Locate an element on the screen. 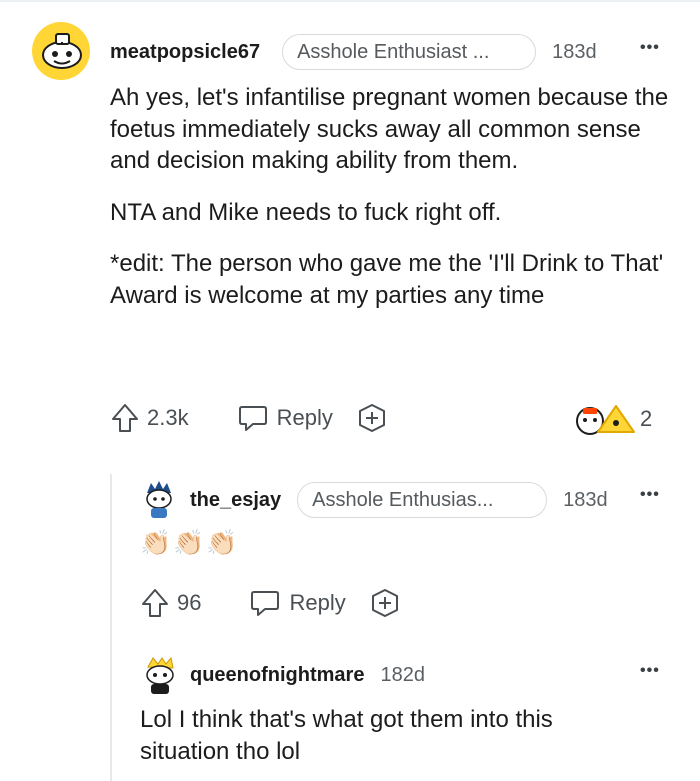 This screenshot has width=700, height=781. top-divider is located at coordinates (350, 1).